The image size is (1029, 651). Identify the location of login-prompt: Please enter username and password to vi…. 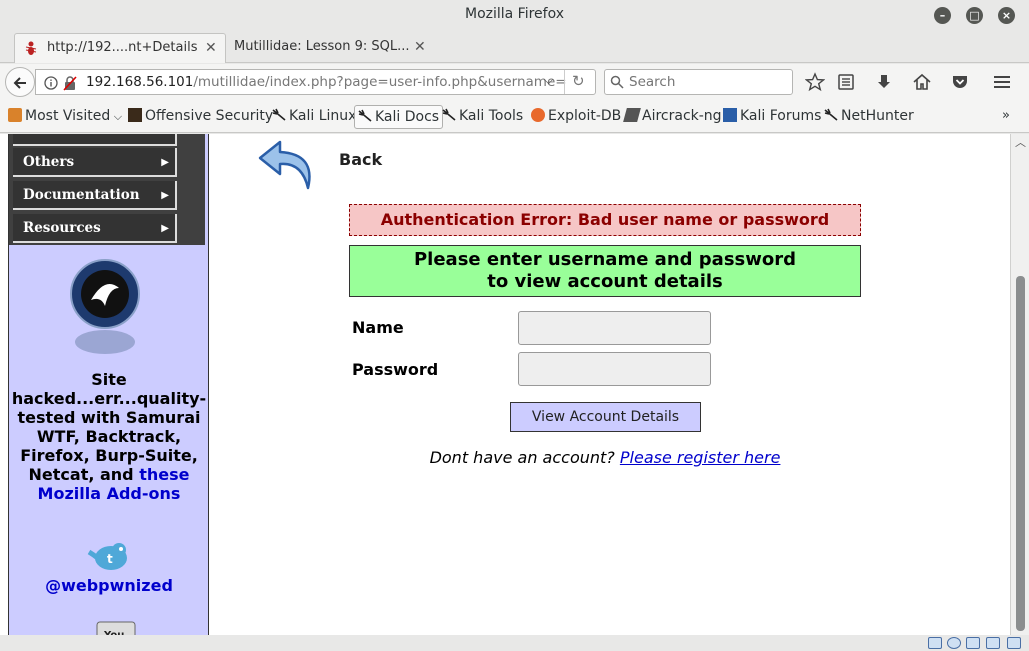
(605, 271).